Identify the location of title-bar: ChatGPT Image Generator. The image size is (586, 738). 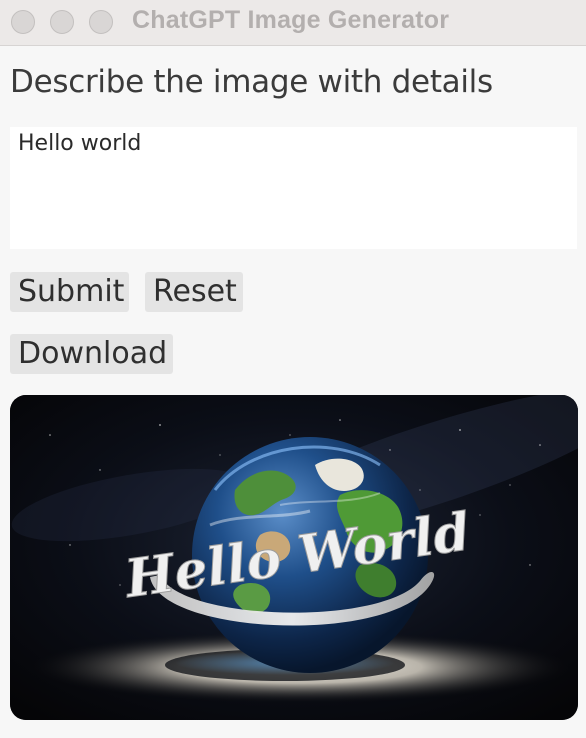
(293, 23).